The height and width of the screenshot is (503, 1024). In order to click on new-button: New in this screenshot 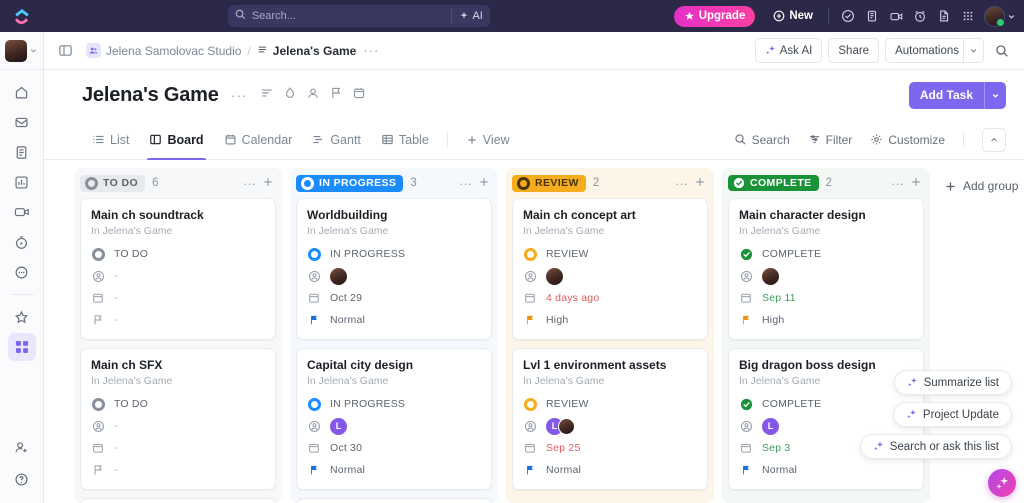, I will do `click(793, 16)`.